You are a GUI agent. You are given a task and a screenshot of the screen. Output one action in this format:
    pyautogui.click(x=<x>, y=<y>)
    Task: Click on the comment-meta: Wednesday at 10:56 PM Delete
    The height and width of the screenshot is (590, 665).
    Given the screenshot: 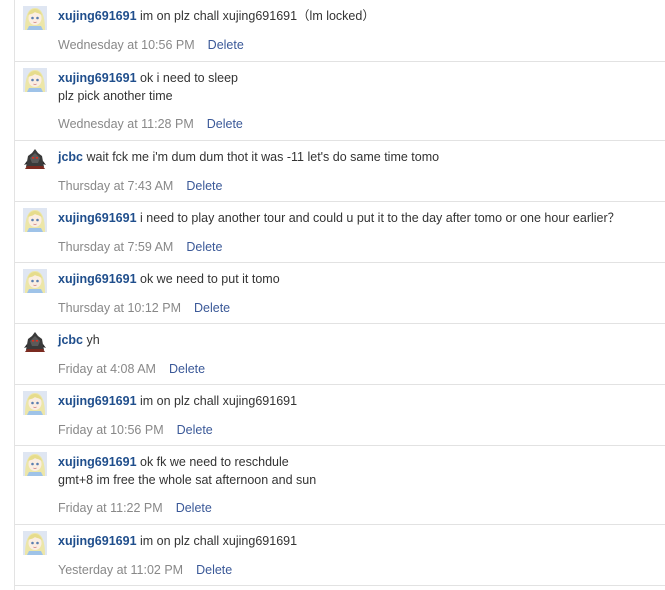 What is the action you would take?
    pyautogui.click(x=151, y=45)
    